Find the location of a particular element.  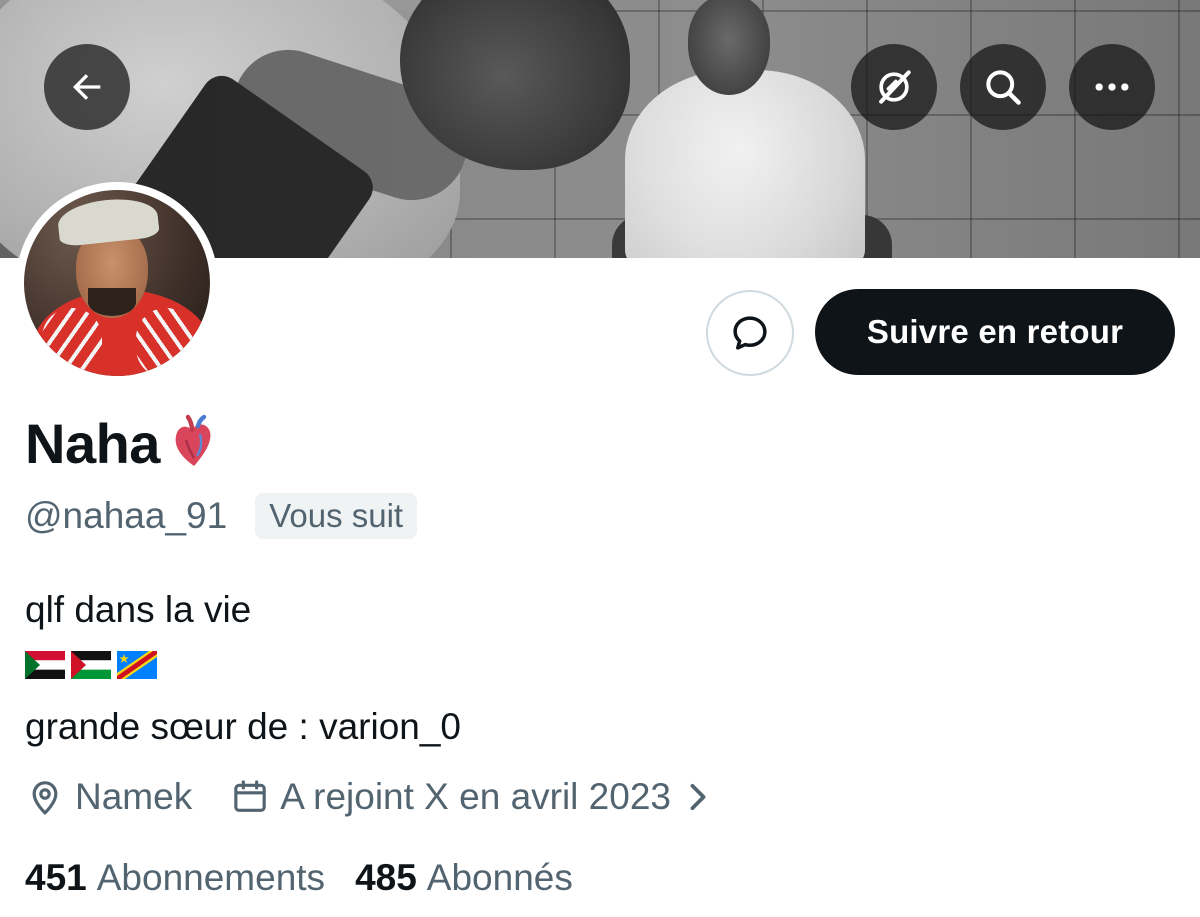

bio: qlf dans la vie is located at coordinates (138, 610).